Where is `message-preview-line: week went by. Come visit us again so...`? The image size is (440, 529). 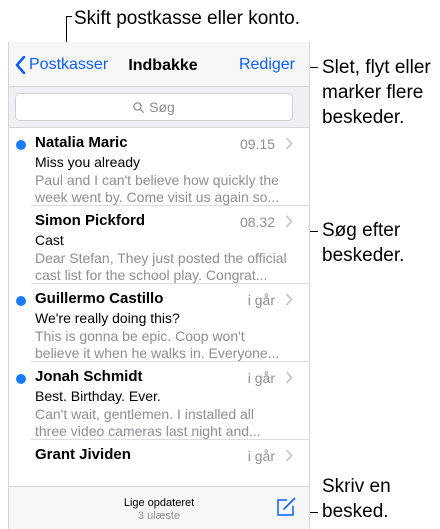 message-preview-line: week went by. Come visit us again so... is located at coordinates (157, 197).